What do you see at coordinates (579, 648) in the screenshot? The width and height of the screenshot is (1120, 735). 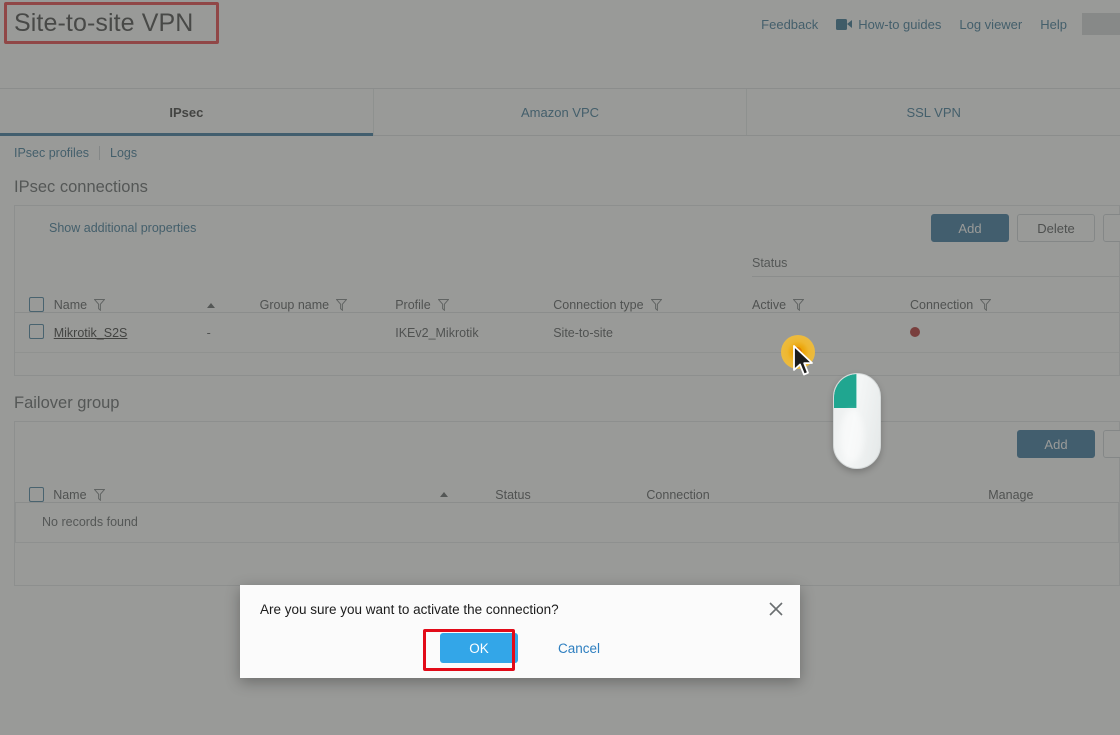 I see `cancel-button: Cancel` at bounding box center [579, 648].